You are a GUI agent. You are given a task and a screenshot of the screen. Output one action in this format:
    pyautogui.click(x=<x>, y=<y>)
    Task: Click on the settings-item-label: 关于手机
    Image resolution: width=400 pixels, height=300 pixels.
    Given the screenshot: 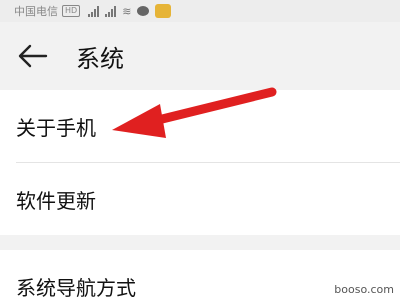 What is the action you would take?
    pyautogui.click(x=56, y=127)
    